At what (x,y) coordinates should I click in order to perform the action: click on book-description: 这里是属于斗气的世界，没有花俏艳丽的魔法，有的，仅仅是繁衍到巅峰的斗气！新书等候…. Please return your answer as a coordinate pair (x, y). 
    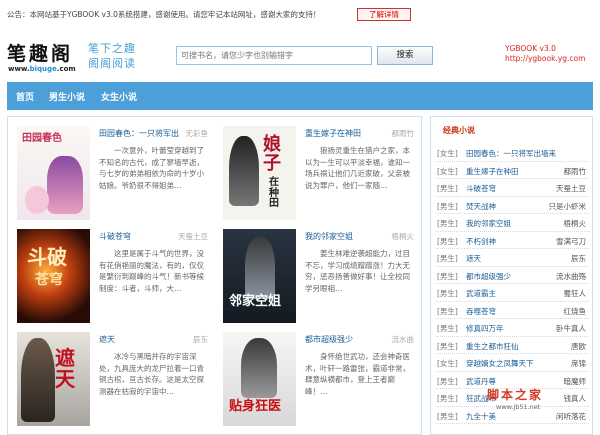
    Looking at the image, I should click on (151, 271).